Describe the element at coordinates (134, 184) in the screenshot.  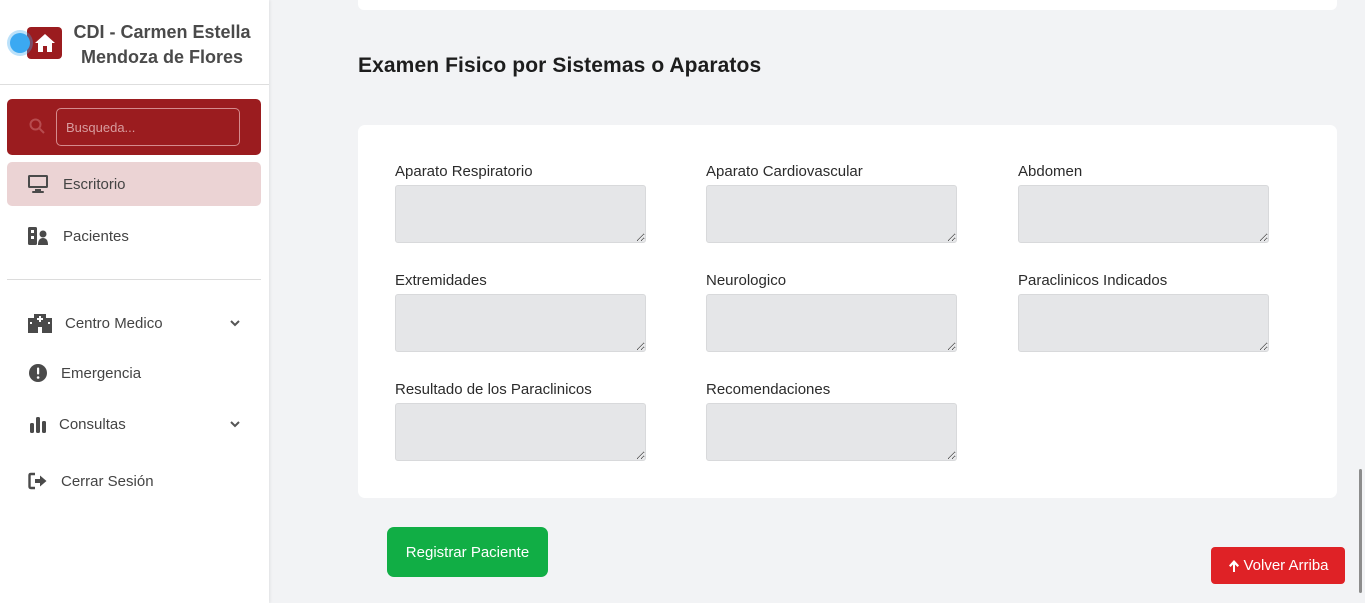
I see `sidebar-item-escritorio: Escritorio` at that location.